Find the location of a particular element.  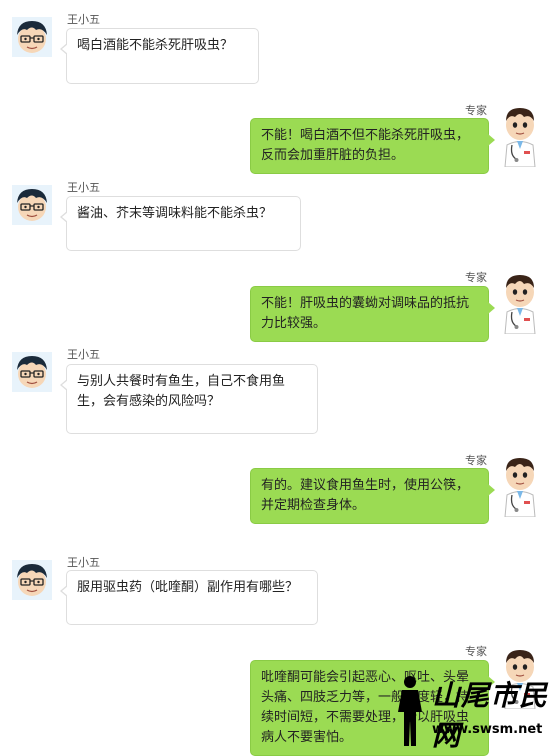

message-bubble: 不能！喝白酒不但不能杀死肝吸虫，反而会加重肝脏的负担。 is located at coordinates (372, 146).